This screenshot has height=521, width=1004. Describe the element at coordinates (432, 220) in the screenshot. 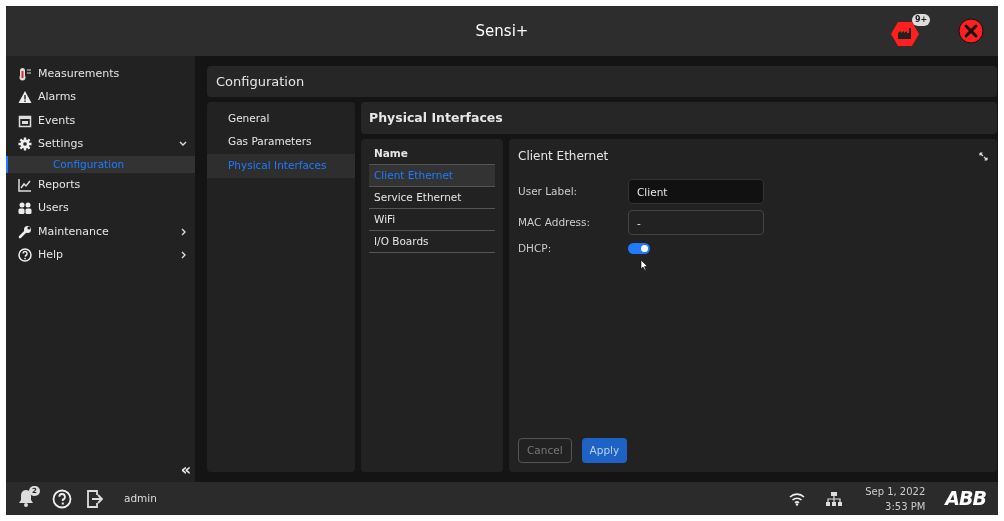

I see `list-item: WiFi` at that location.